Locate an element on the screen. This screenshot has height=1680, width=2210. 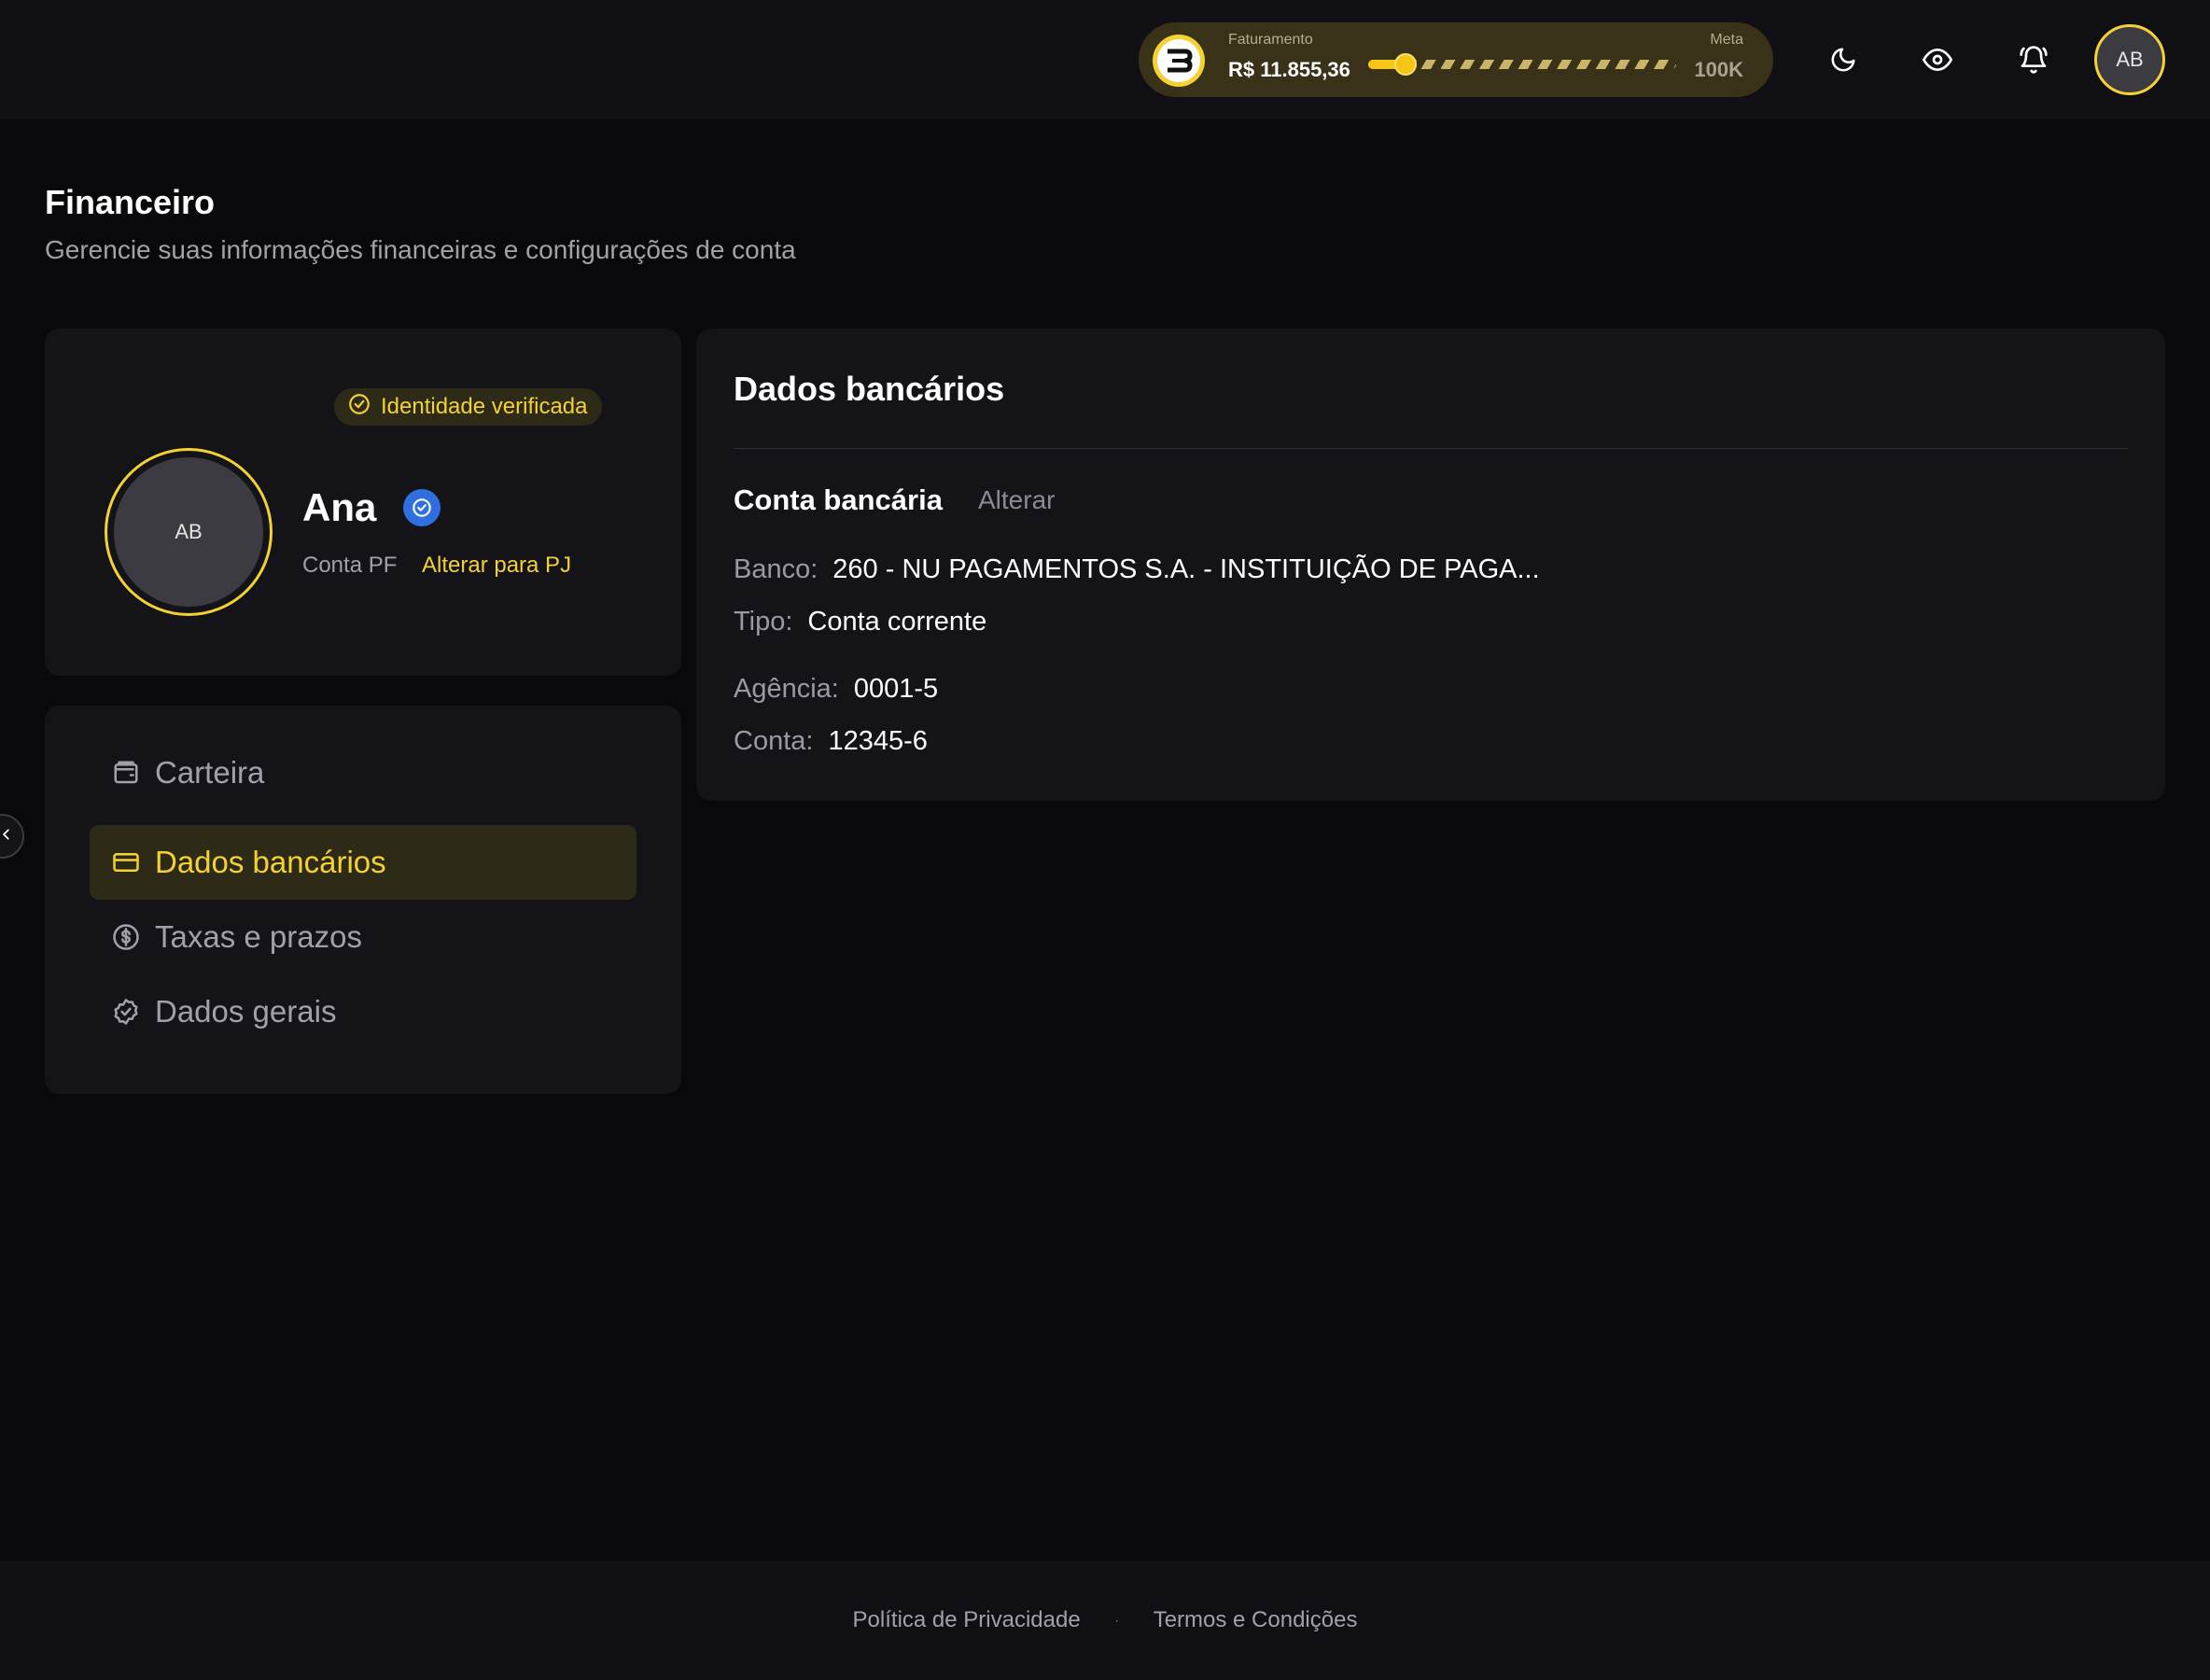
check-badge-icon is located at coordinates (359, 407).